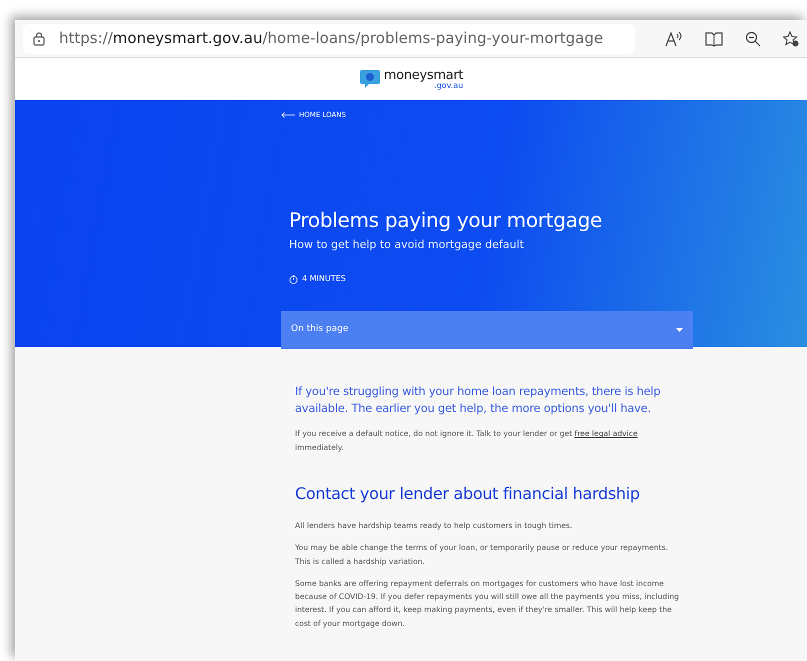 Image resolution: width=807 pixels, height=661 pixels. Describe the element at coordinates (293, 279) in the screenshot. I see `clock-icon` at that location.